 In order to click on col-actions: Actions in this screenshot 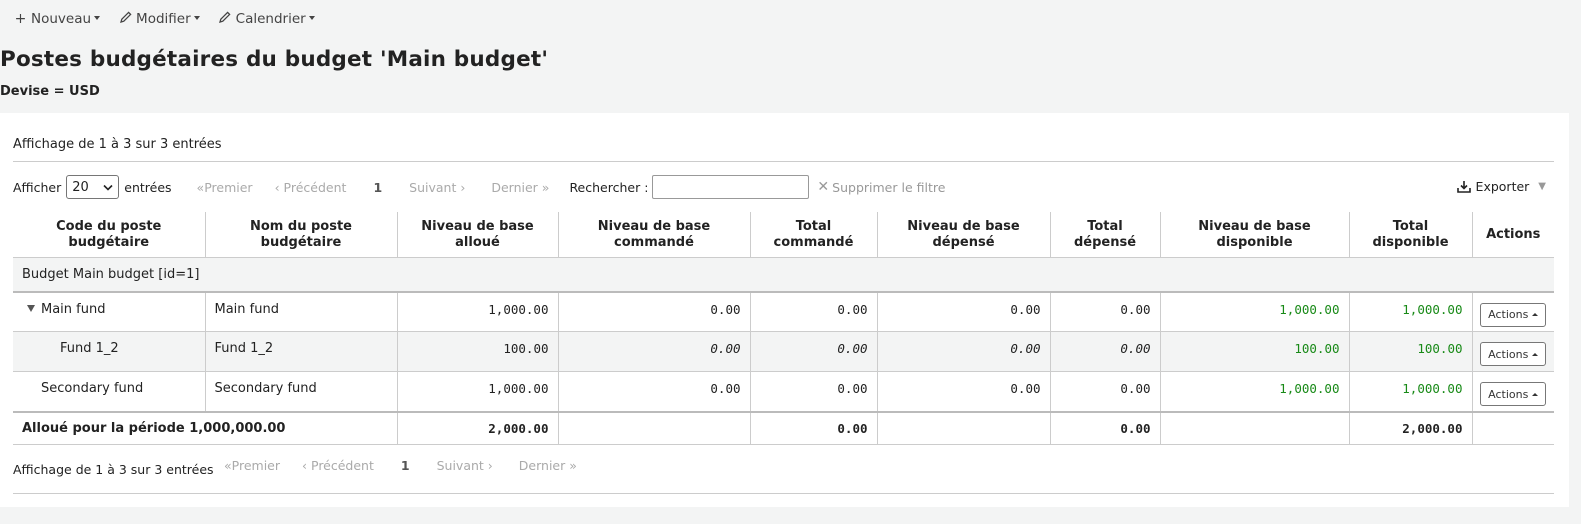, I will do `click(1513, 234)`.